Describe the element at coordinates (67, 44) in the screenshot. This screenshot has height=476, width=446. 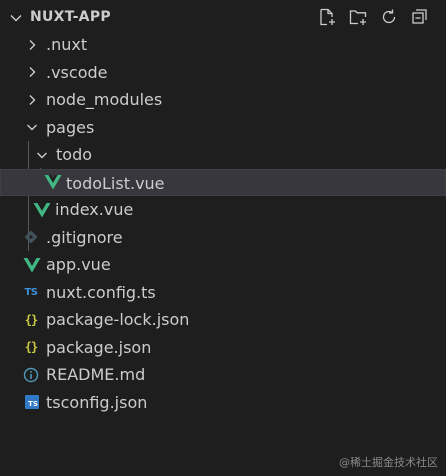
I see `tree-item-label: .nuxt` at that location.